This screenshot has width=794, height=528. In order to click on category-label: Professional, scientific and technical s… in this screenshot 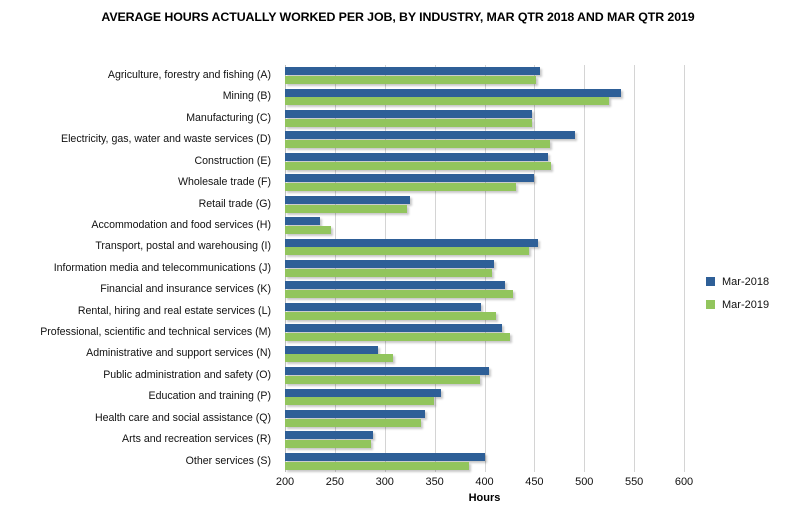, I will do `click(155, 332)`.